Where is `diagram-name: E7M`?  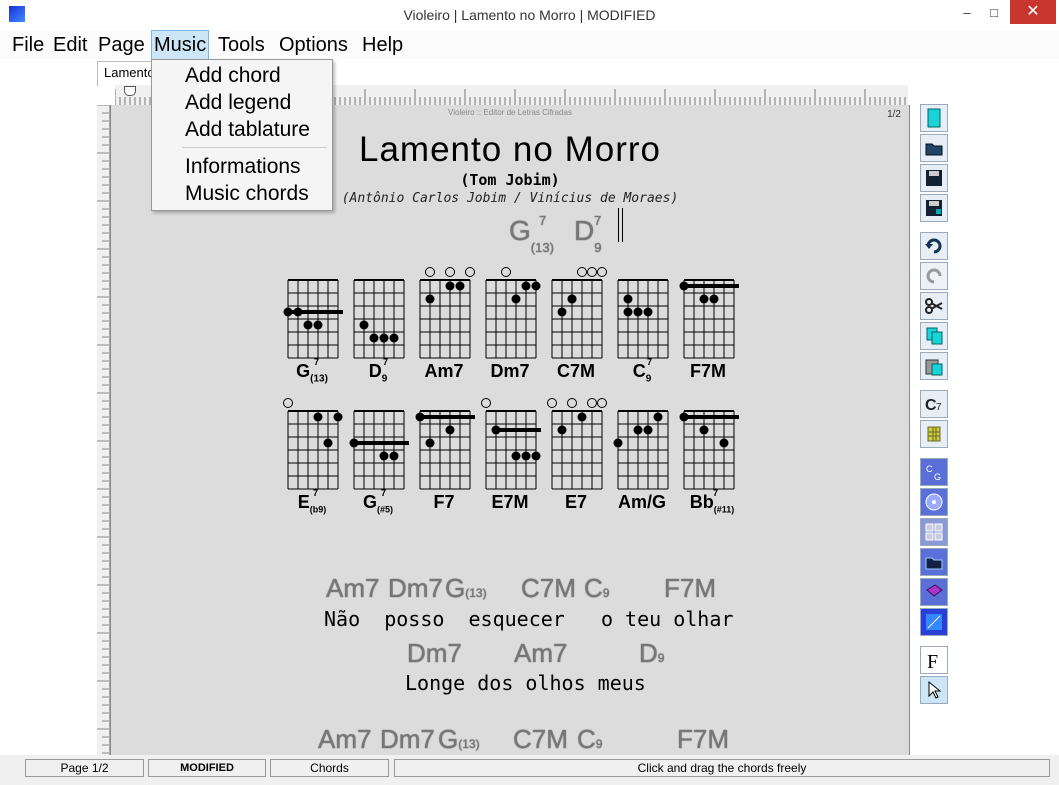
diagram-name: E7M is located at coordinates (510, 502).